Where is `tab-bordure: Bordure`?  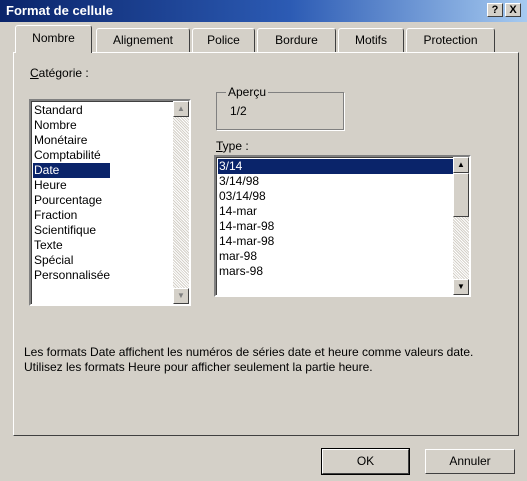
tab-bordure: Bordure is located at coordinates (296, 40).